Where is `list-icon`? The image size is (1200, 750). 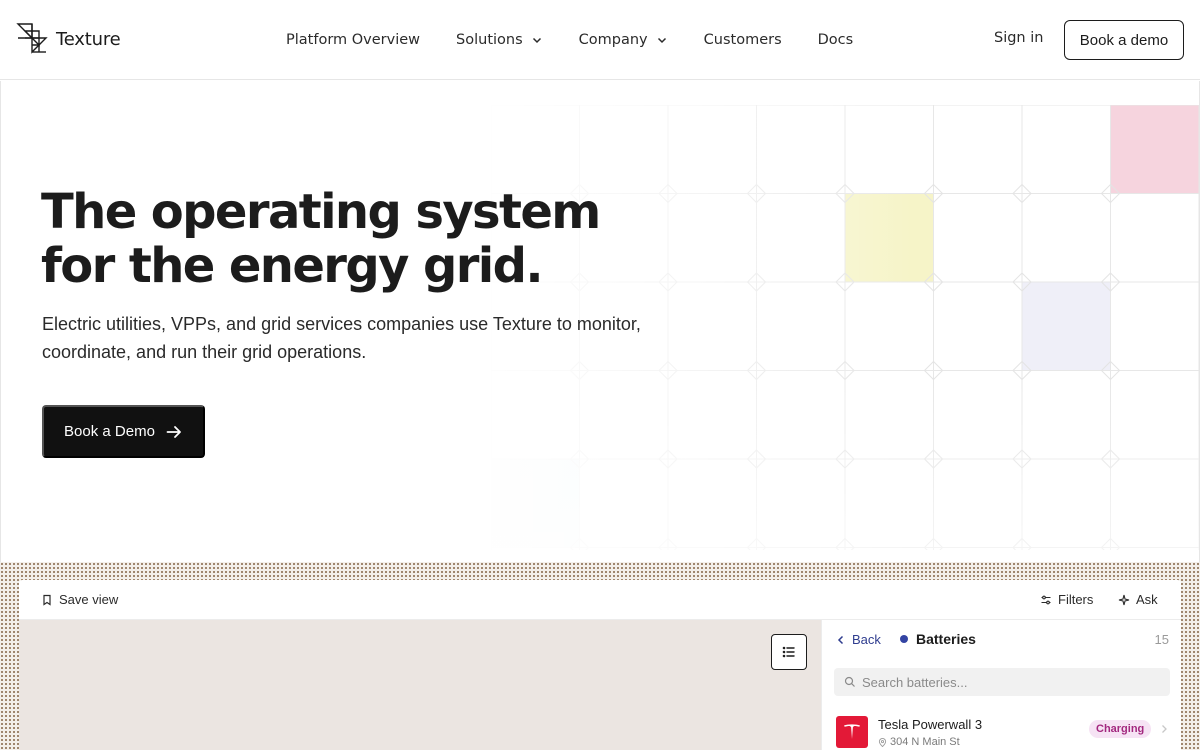
list-icon is located at coordinates (788, 652).